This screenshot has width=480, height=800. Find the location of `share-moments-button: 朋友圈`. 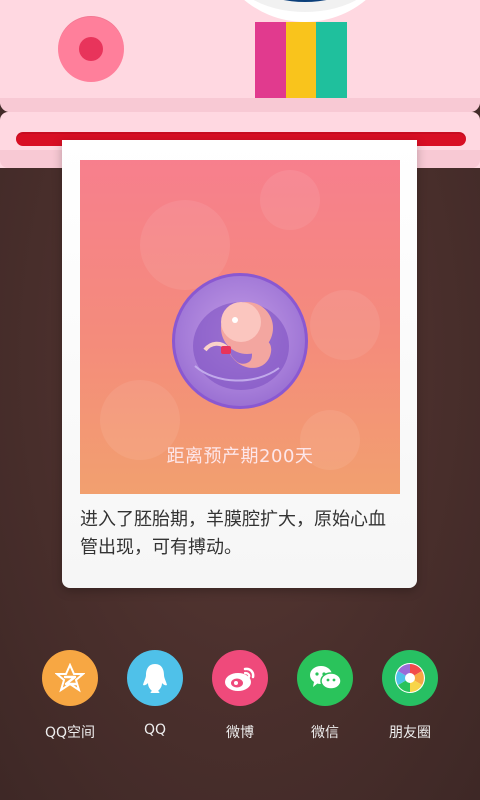

share-moments-button: 朋友圈 is located at coordinates (410, 700).